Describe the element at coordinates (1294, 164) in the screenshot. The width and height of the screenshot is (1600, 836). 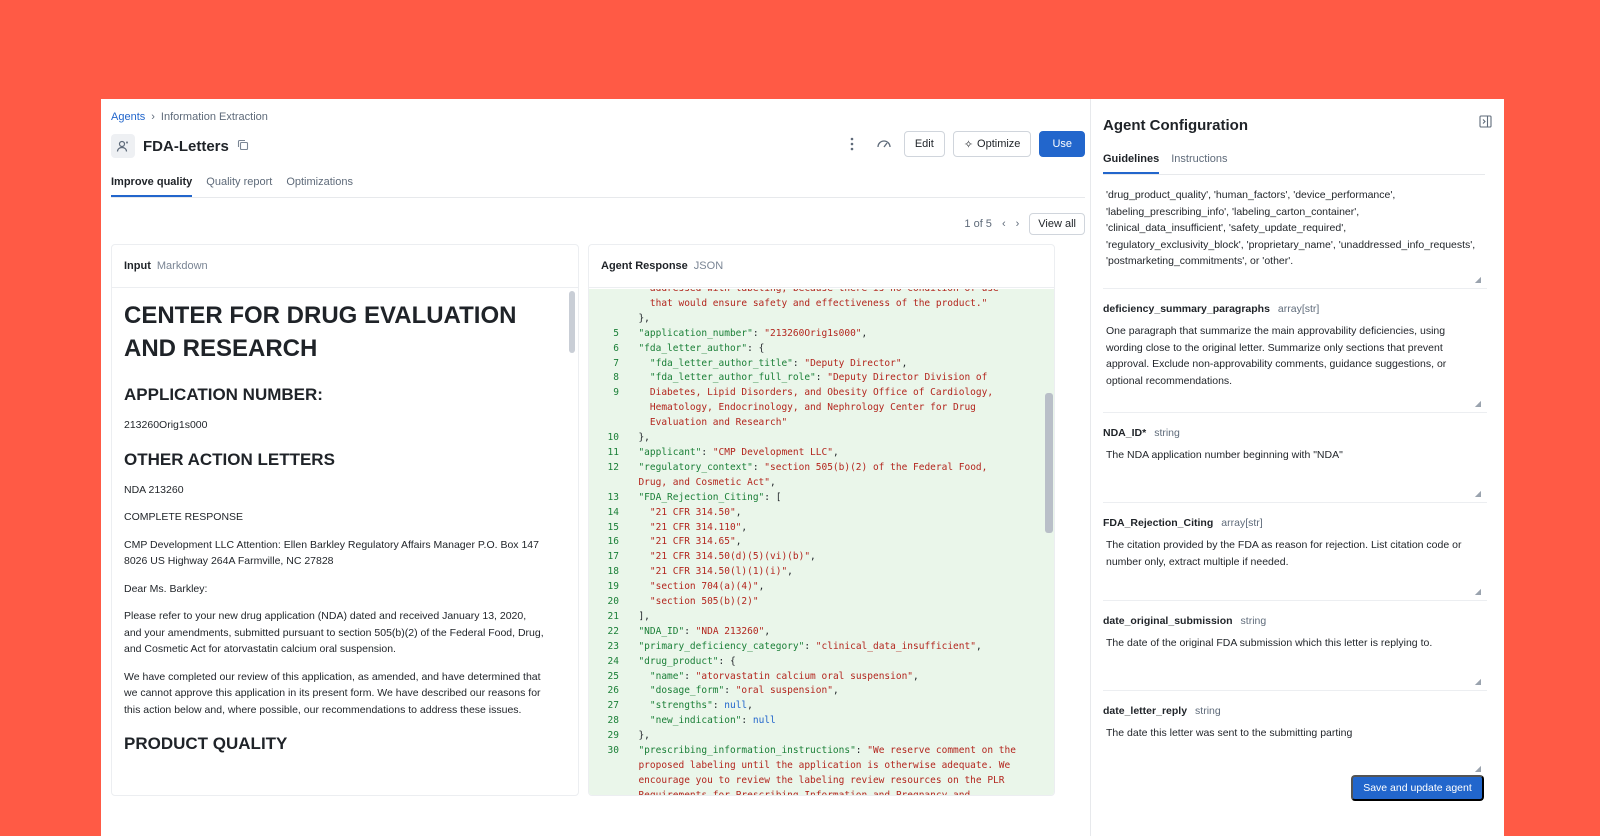
I see `config-tabs: Guidelines Instructions` at that location.